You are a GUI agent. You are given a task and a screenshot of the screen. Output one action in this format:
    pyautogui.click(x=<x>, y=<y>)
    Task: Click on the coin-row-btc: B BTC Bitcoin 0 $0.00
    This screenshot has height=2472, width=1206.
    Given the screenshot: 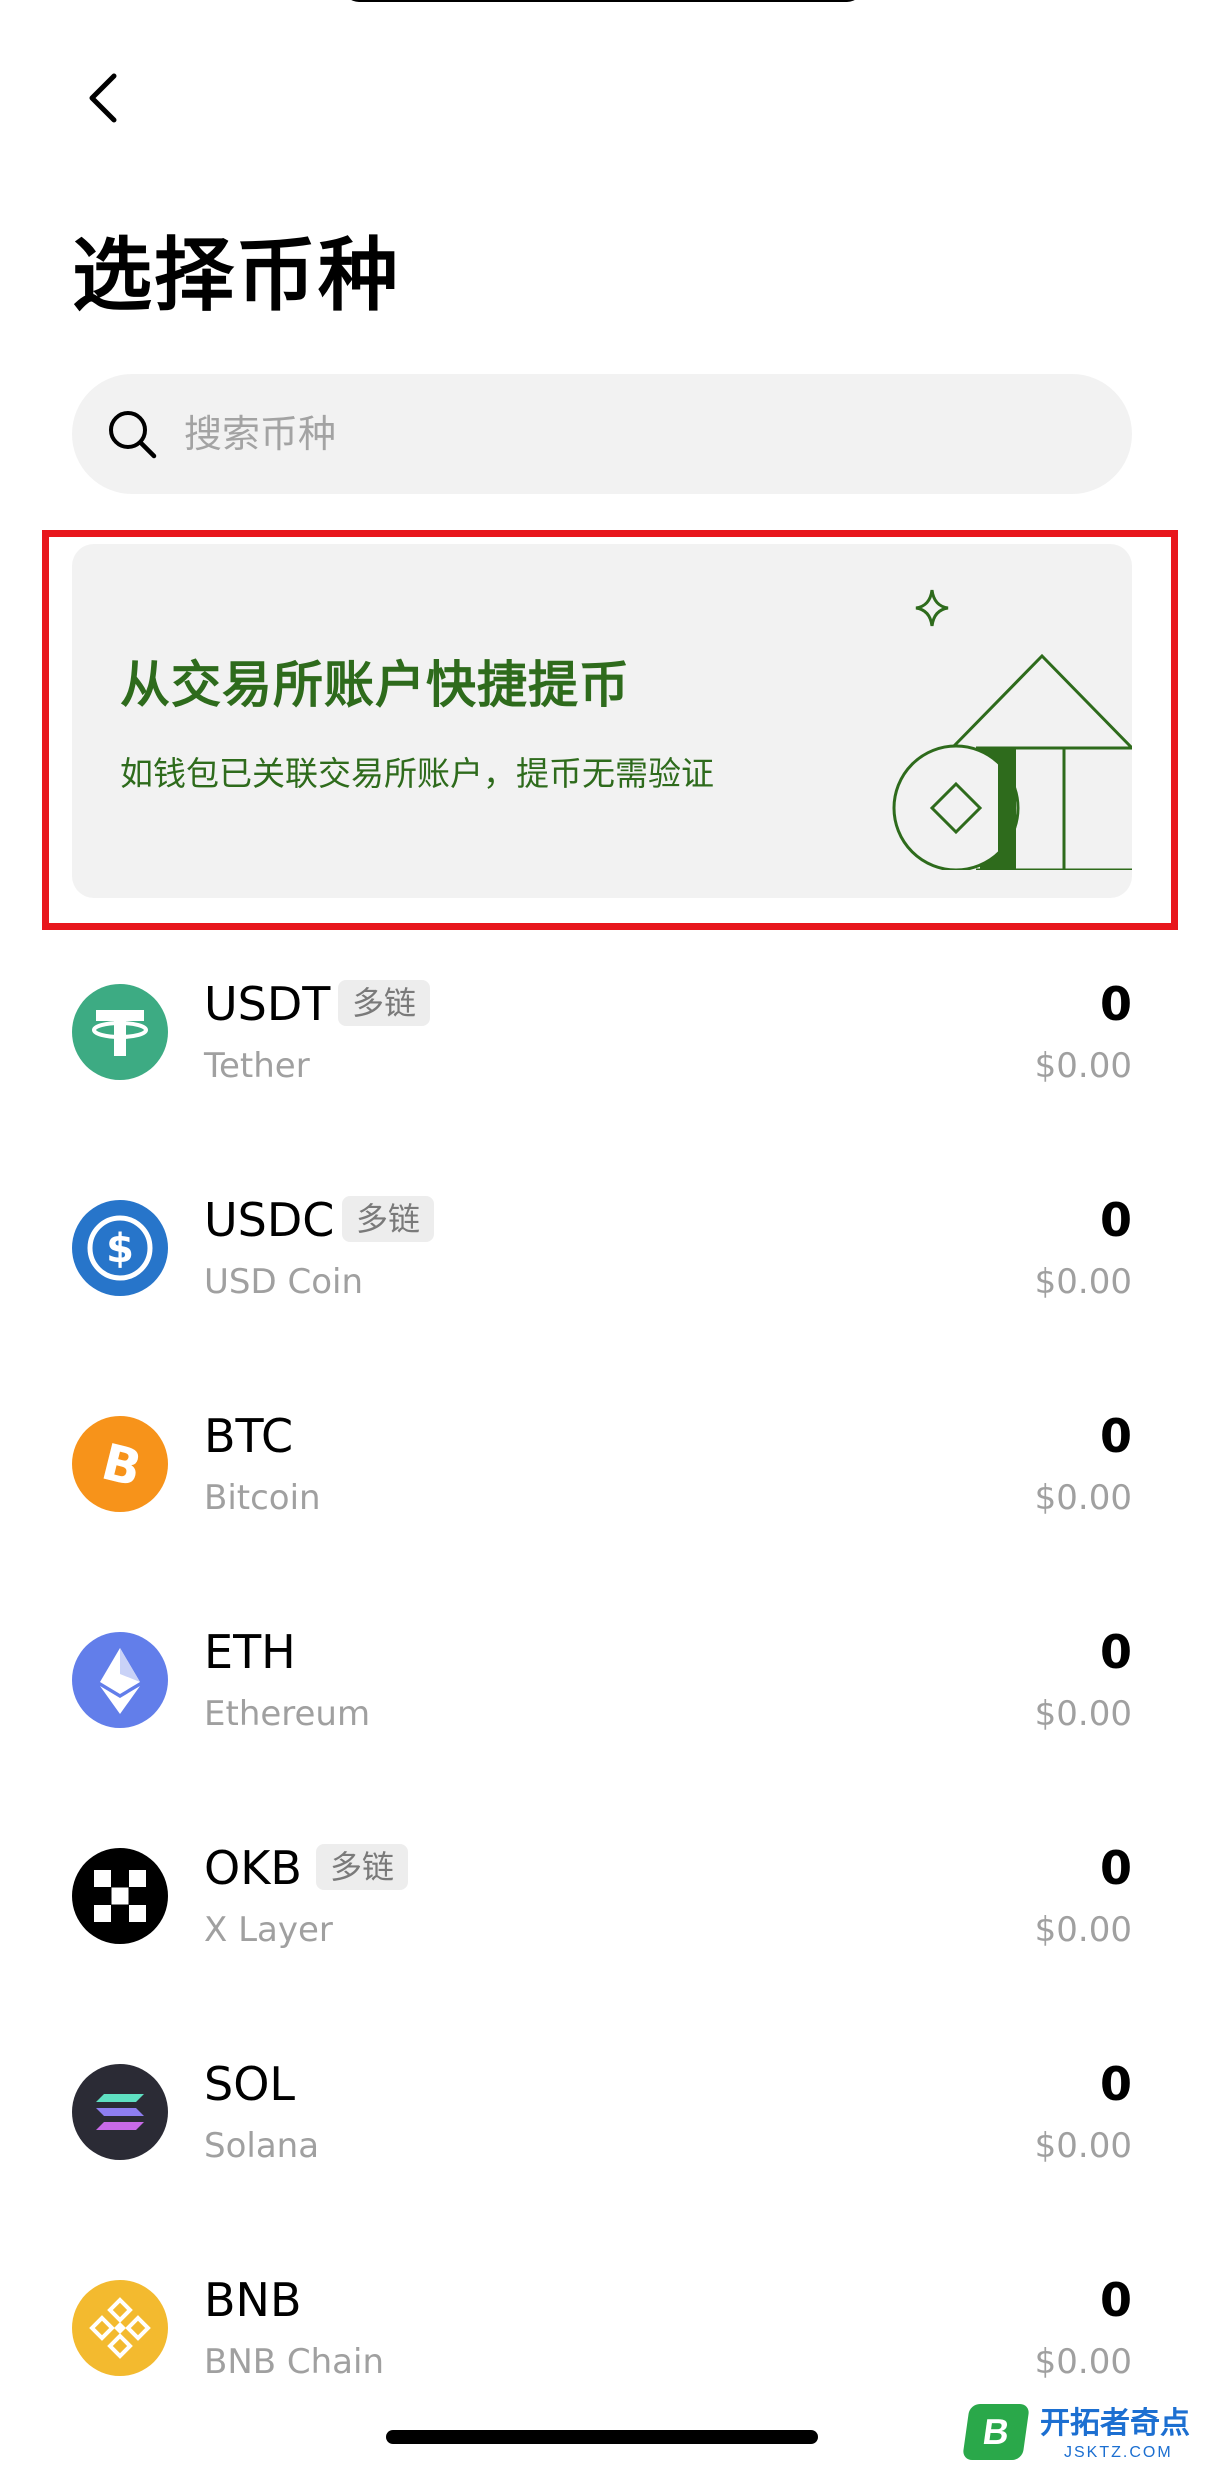 What is the action you would take?
    pyautogui.click(x=603, y=1460)
    